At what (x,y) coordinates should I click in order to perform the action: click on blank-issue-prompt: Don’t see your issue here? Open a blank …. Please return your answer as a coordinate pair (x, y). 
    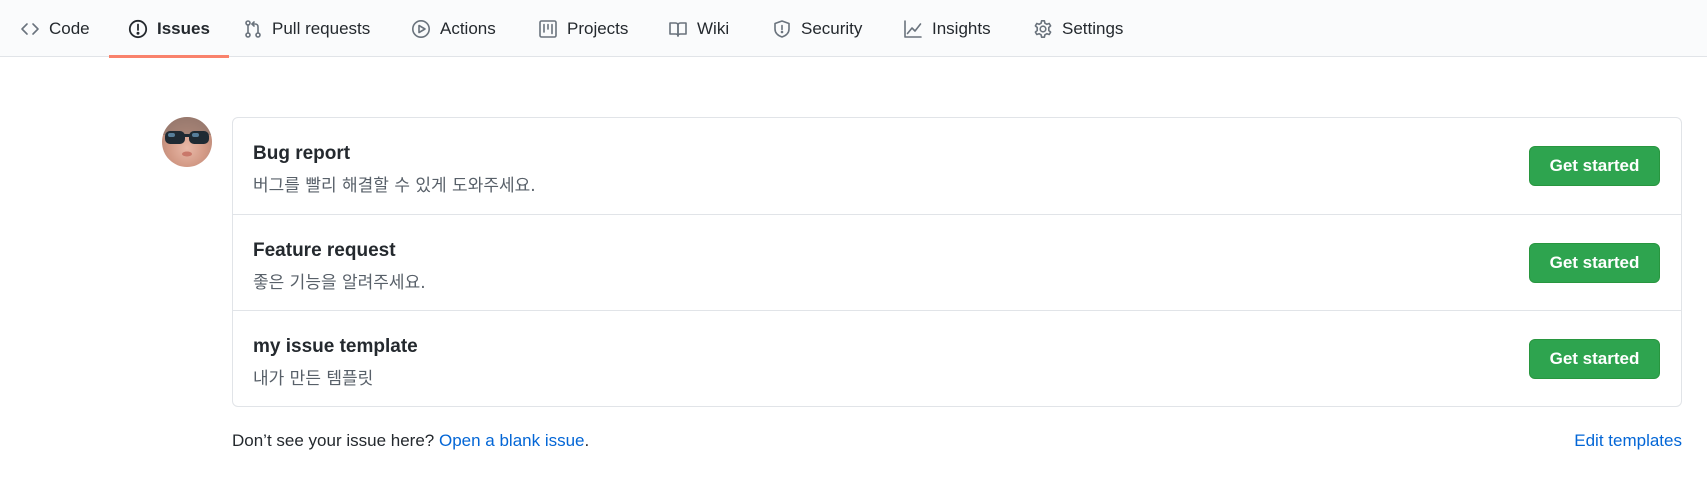
    Looking at the image, I should click on (410, 441).